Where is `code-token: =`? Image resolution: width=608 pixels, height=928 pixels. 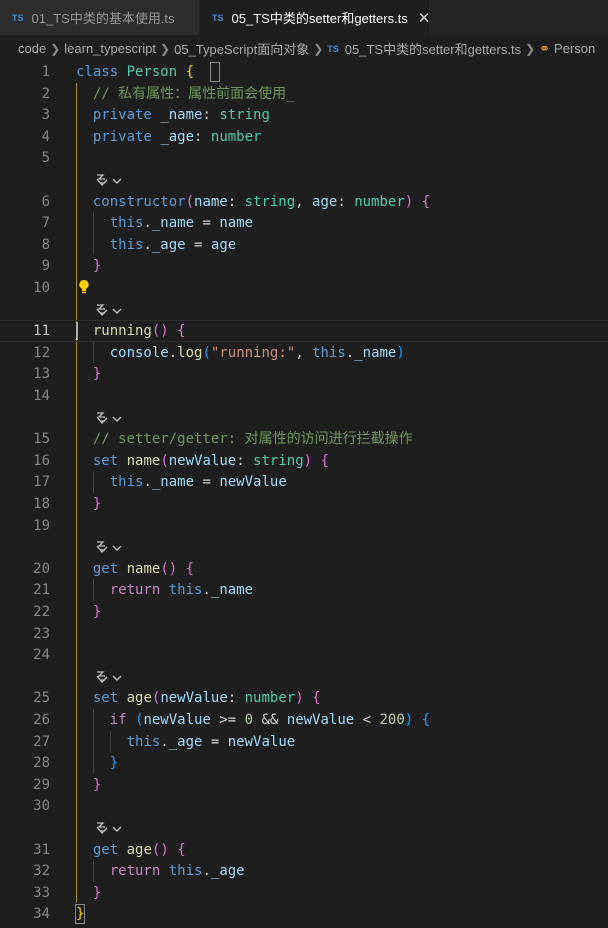
code-token: = is located at coordinates (215, 741).